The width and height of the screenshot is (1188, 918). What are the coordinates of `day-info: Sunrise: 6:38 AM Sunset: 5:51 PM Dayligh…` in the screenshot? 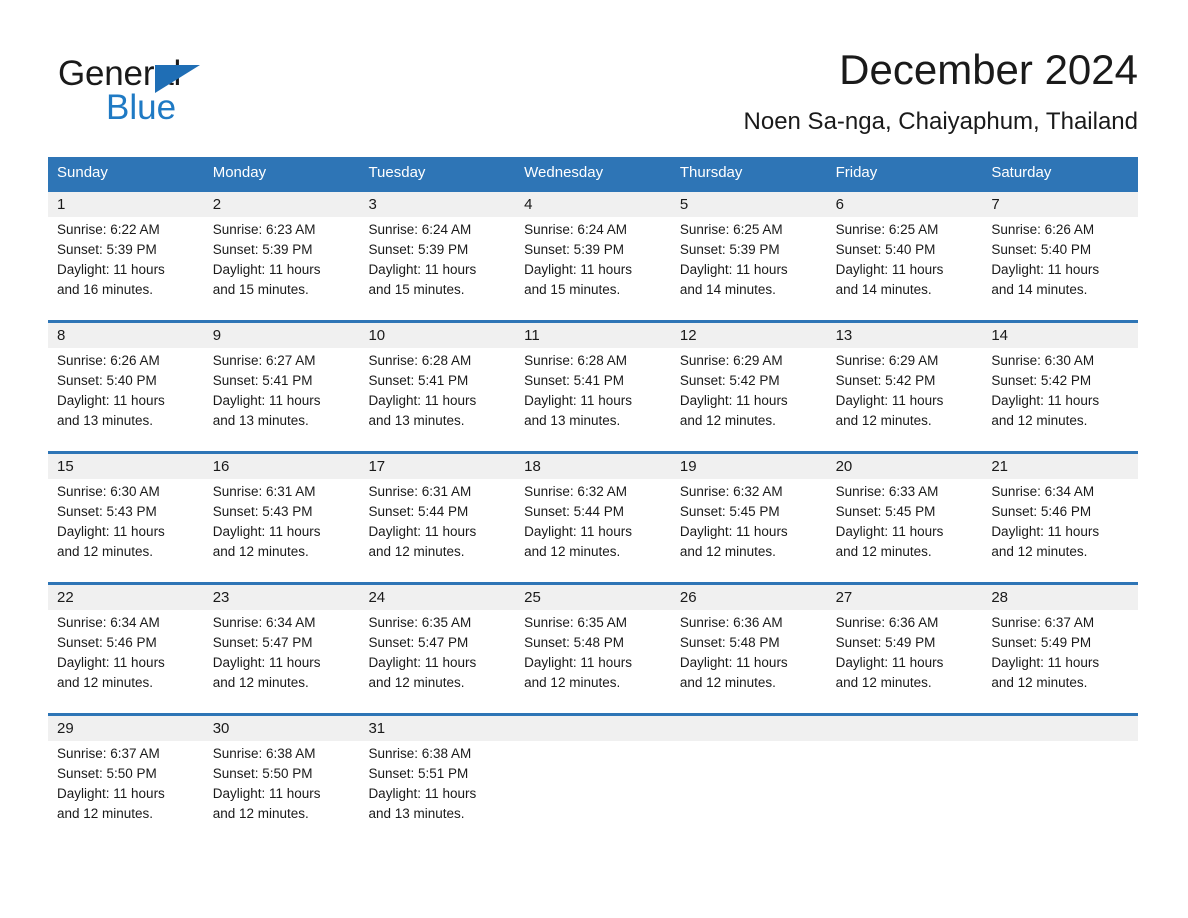 It's located at (441, 784).